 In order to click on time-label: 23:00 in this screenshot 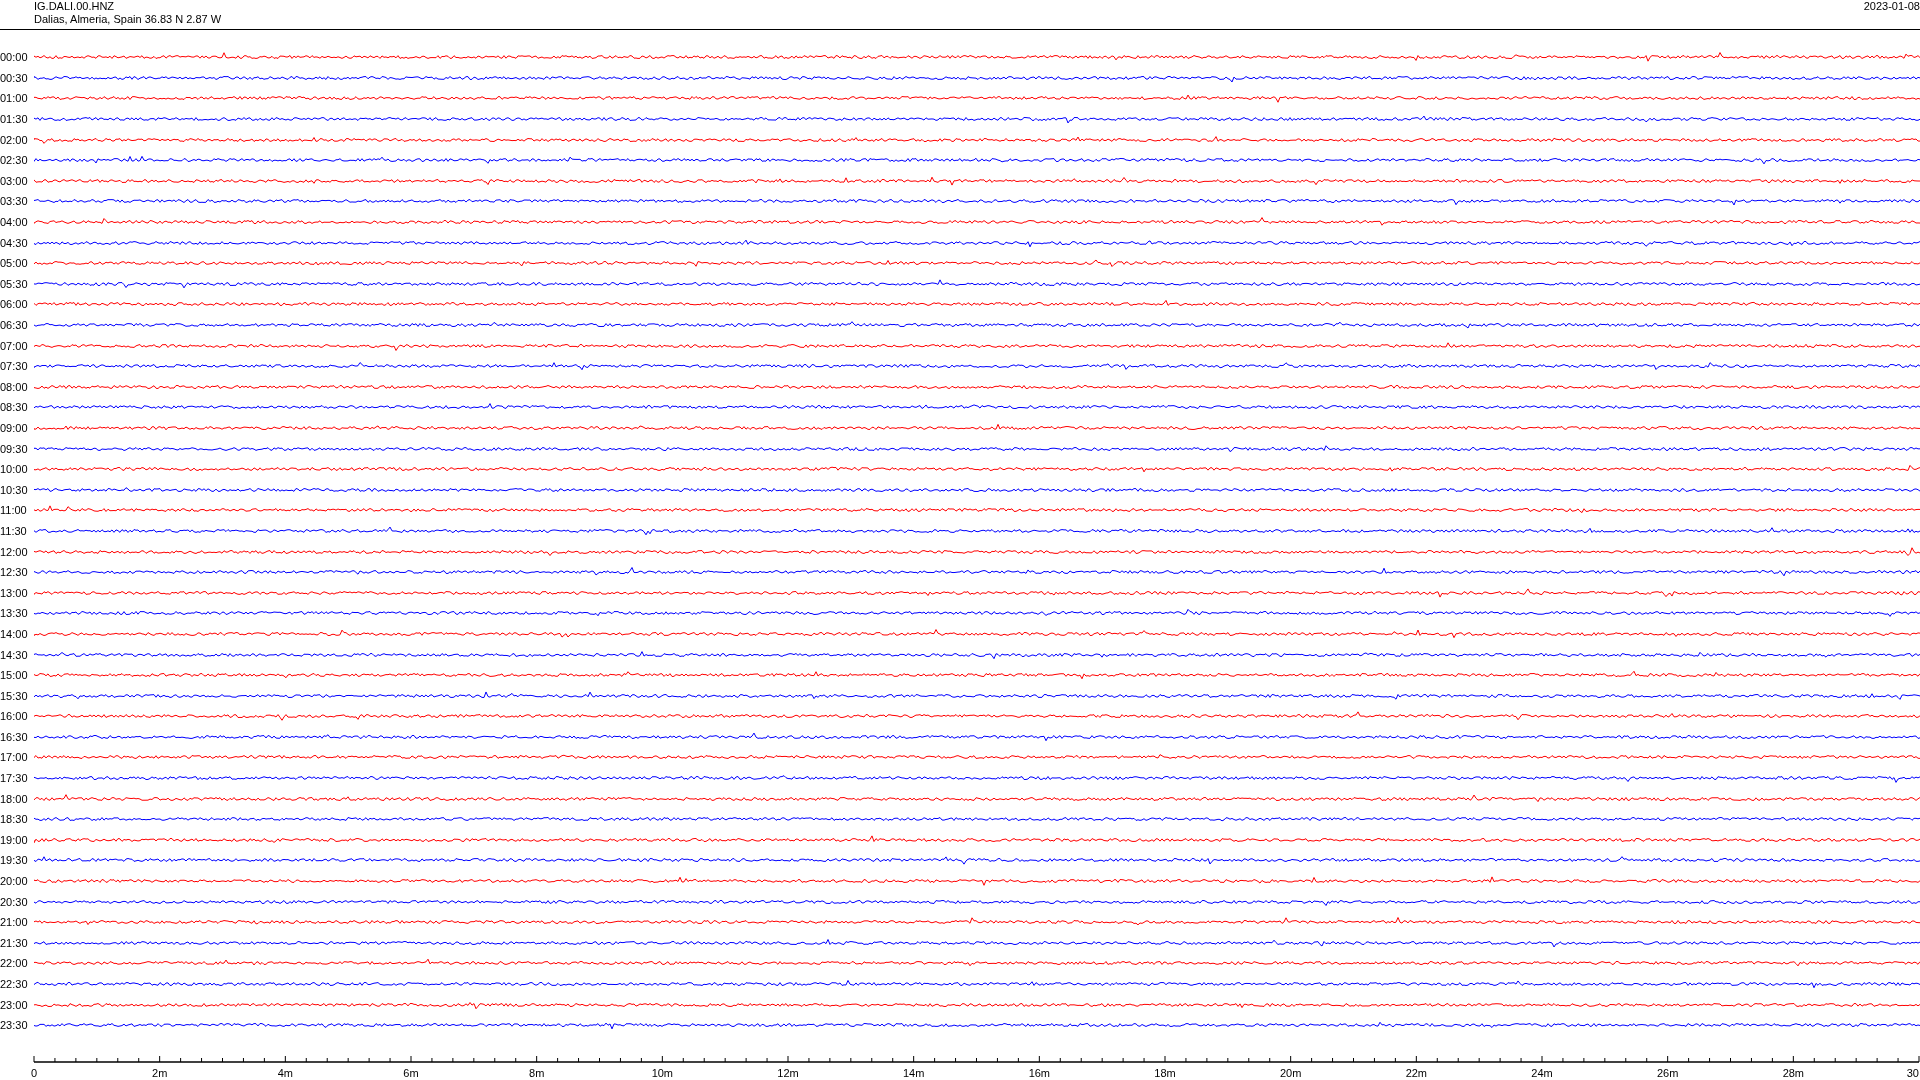, I will do `click(14, 1004)`.